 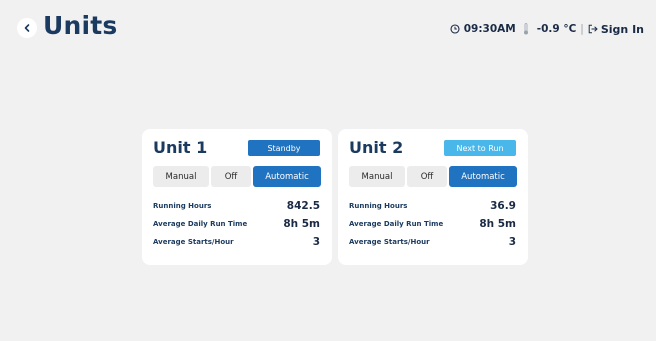 I want to click on sign-in-button: Sign In, so click(x=616, y=29).